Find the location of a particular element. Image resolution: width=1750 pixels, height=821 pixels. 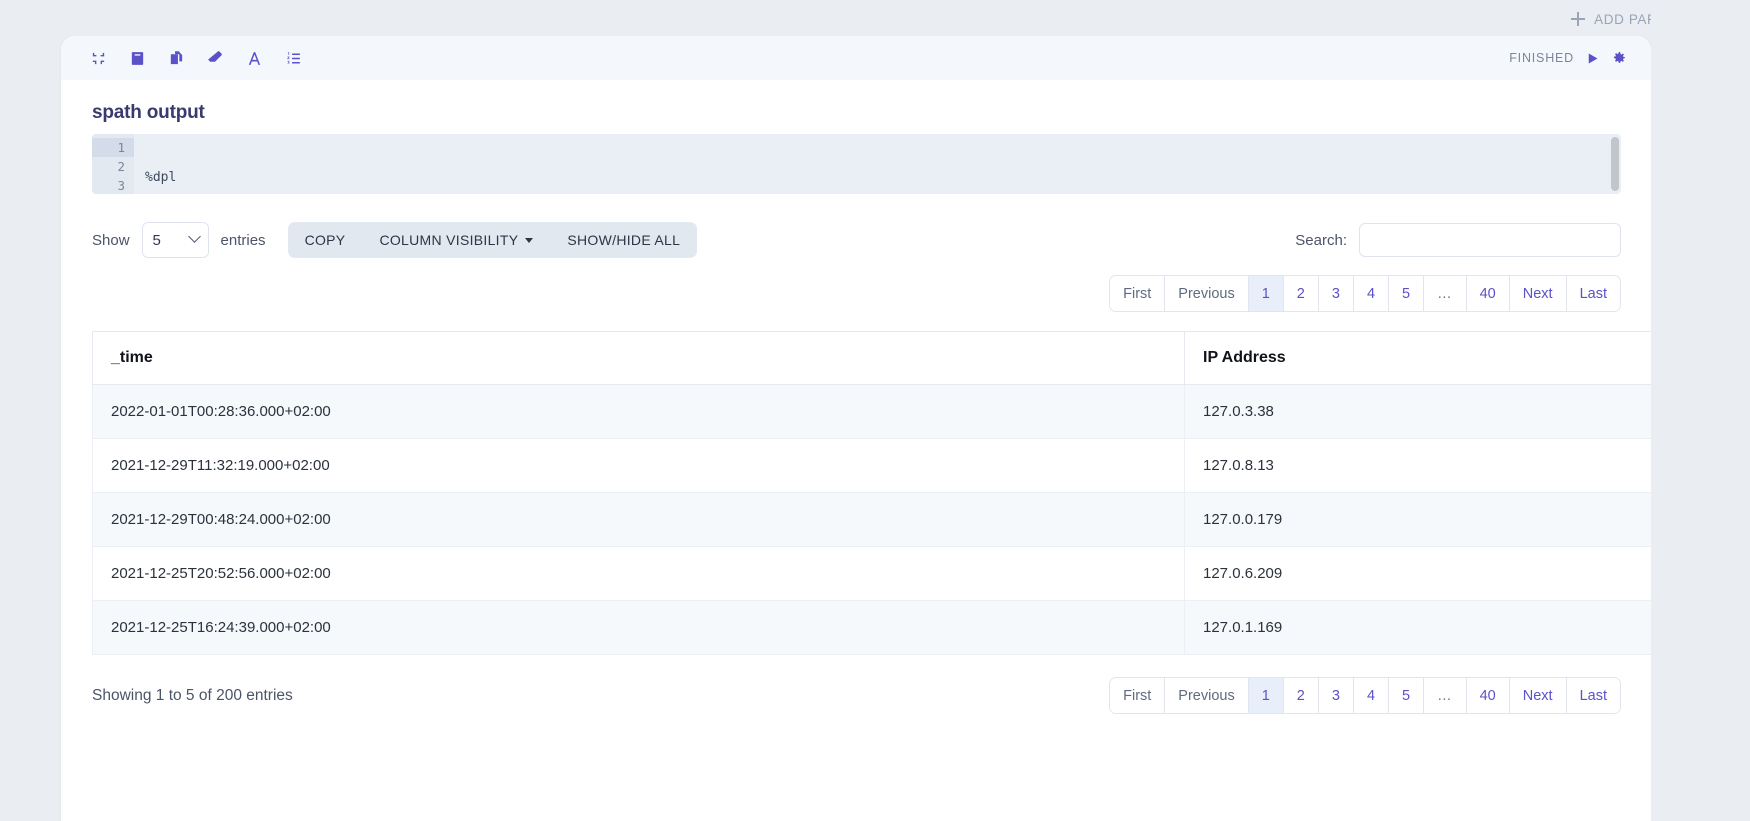

show-hide-all-button: SHOW/HIDE ALL is located at coordinates (623, 240).